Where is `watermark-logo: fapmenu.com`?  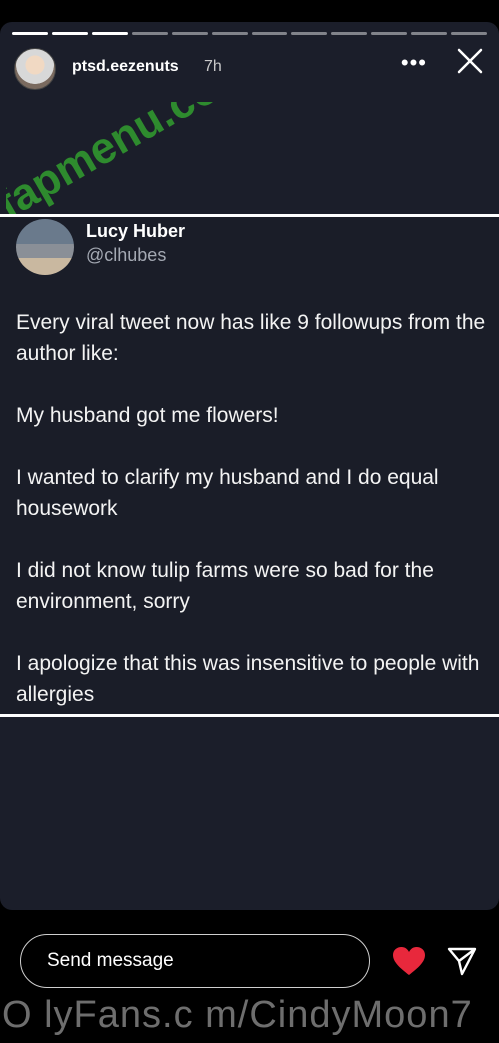 watermark-logo: fapmenu.com is located at coordinates (133, 162).